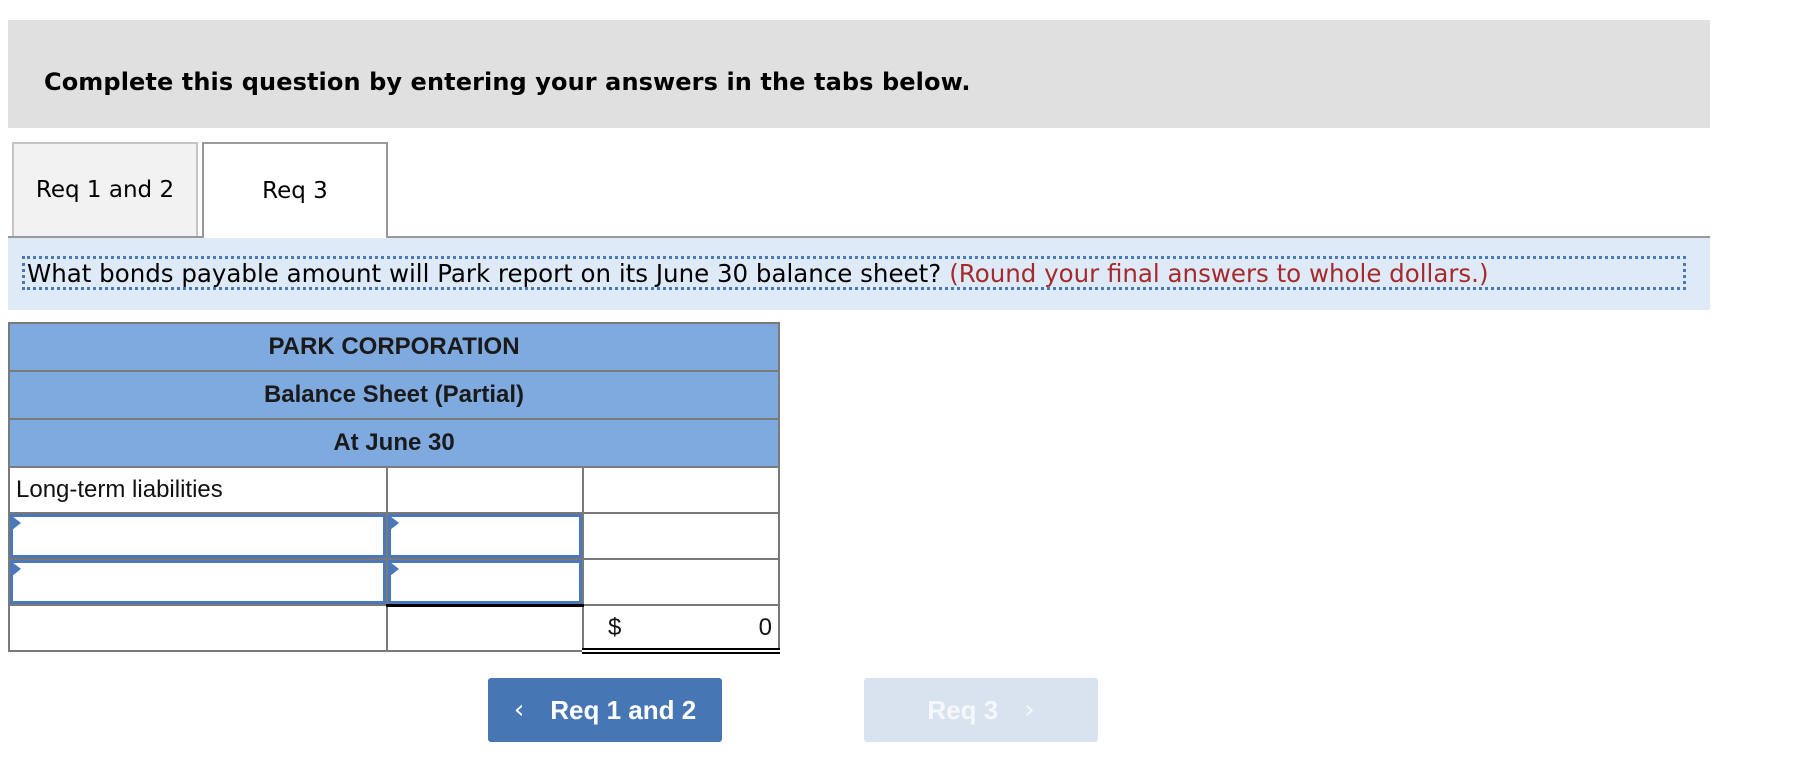  I want to click on prev-req-label: Req 1 and 2, so click(623, 709).